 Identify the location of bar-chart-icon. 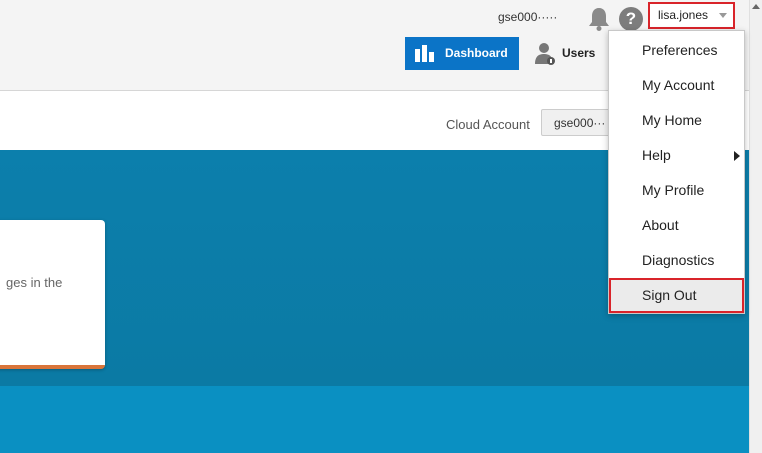
(426, 55).